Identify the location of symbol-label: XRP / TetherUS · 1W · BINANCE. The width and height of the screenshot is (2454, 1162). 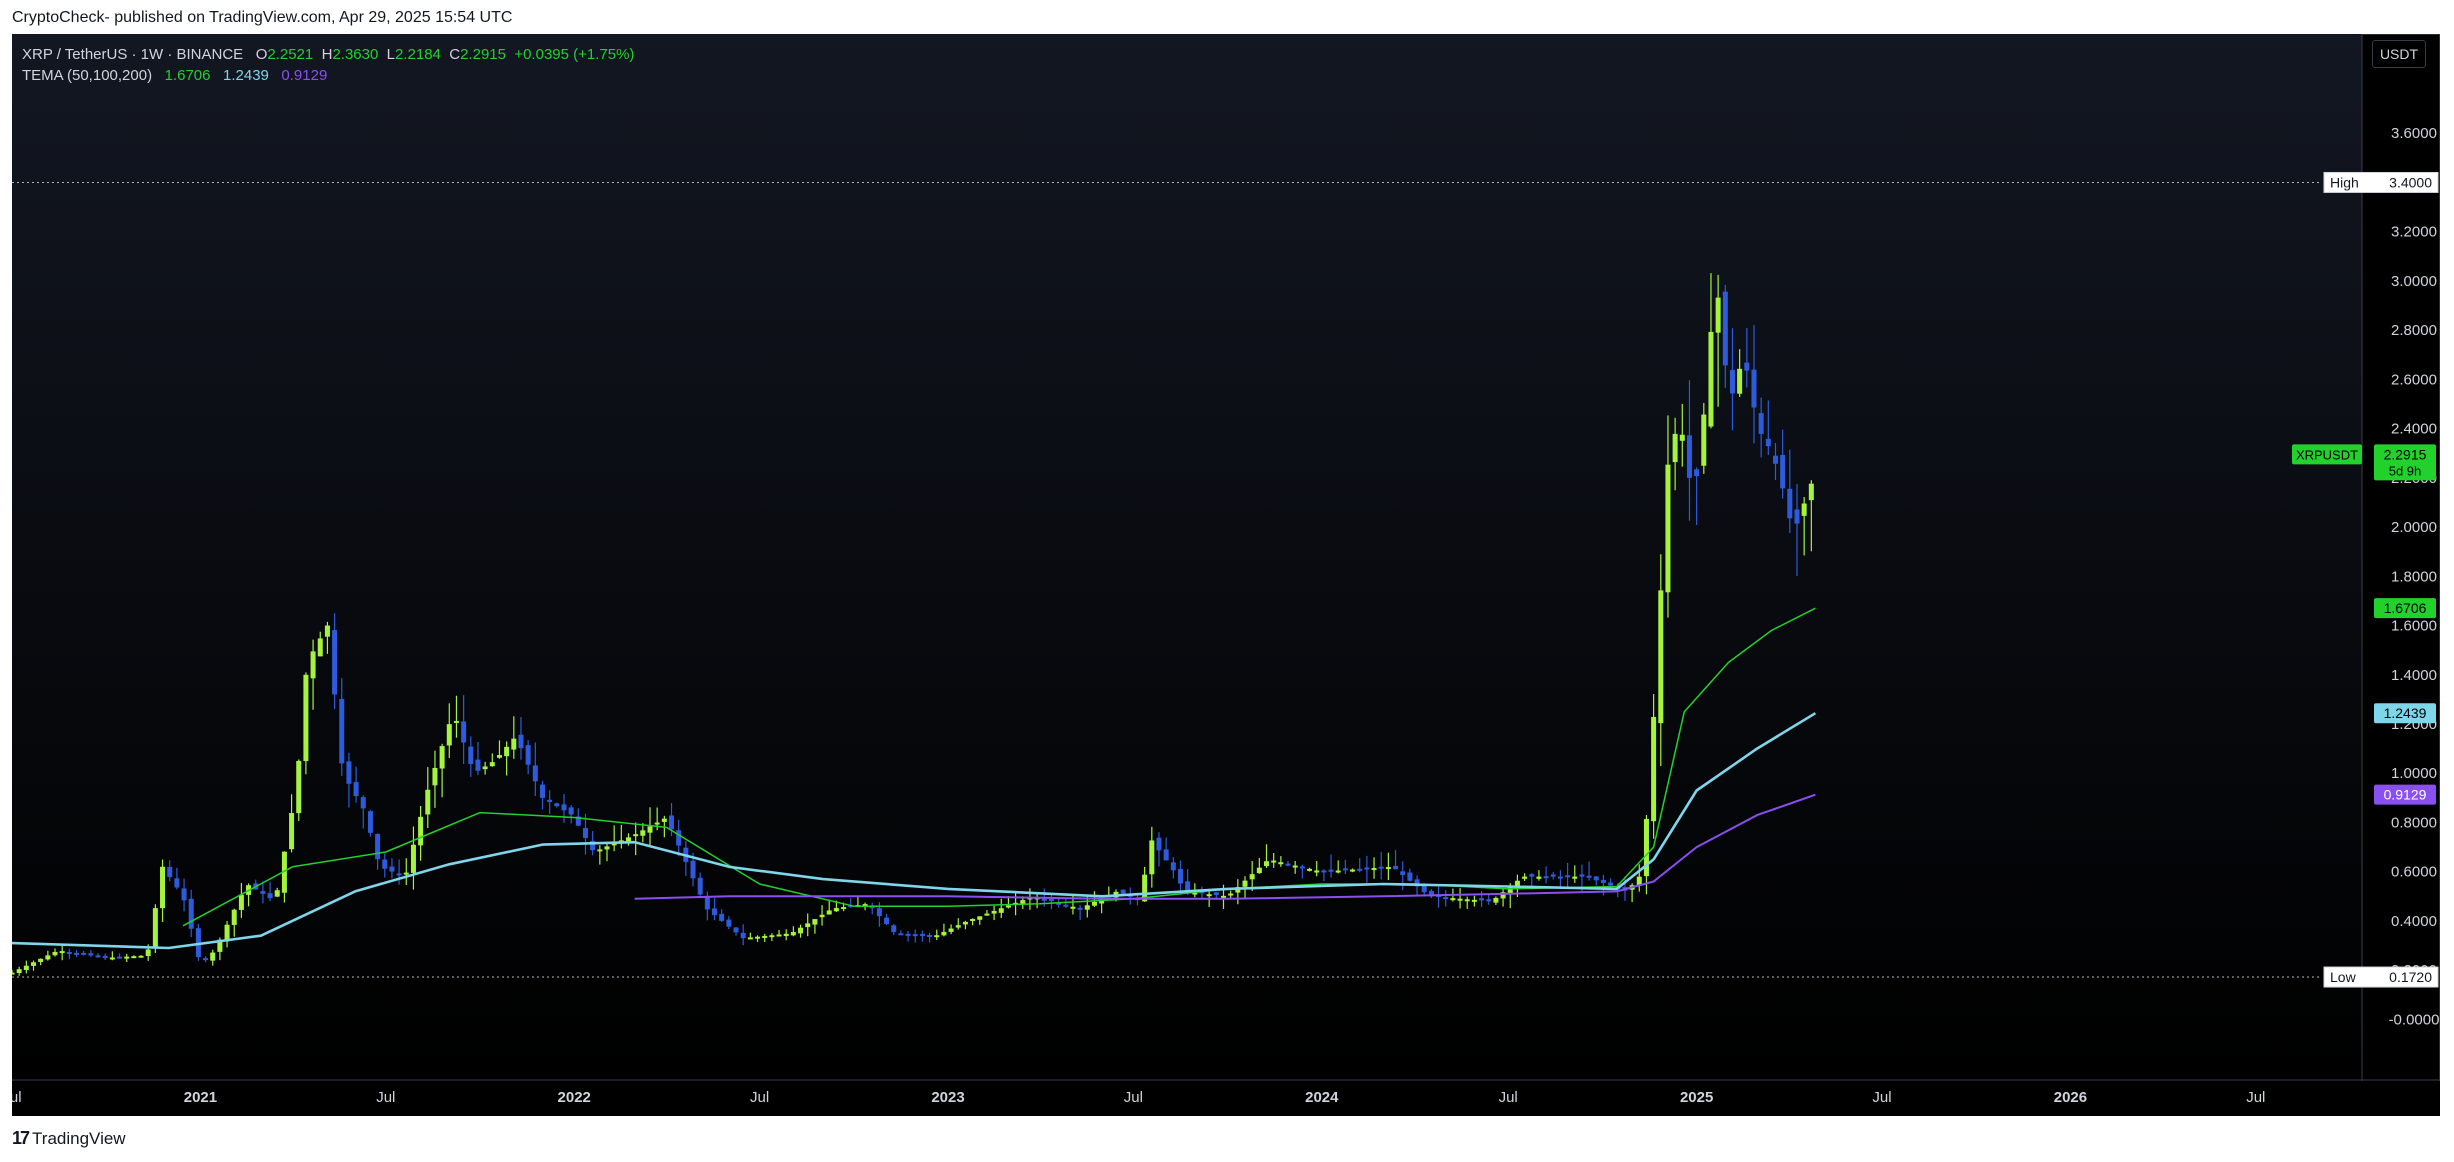
(132, 54).